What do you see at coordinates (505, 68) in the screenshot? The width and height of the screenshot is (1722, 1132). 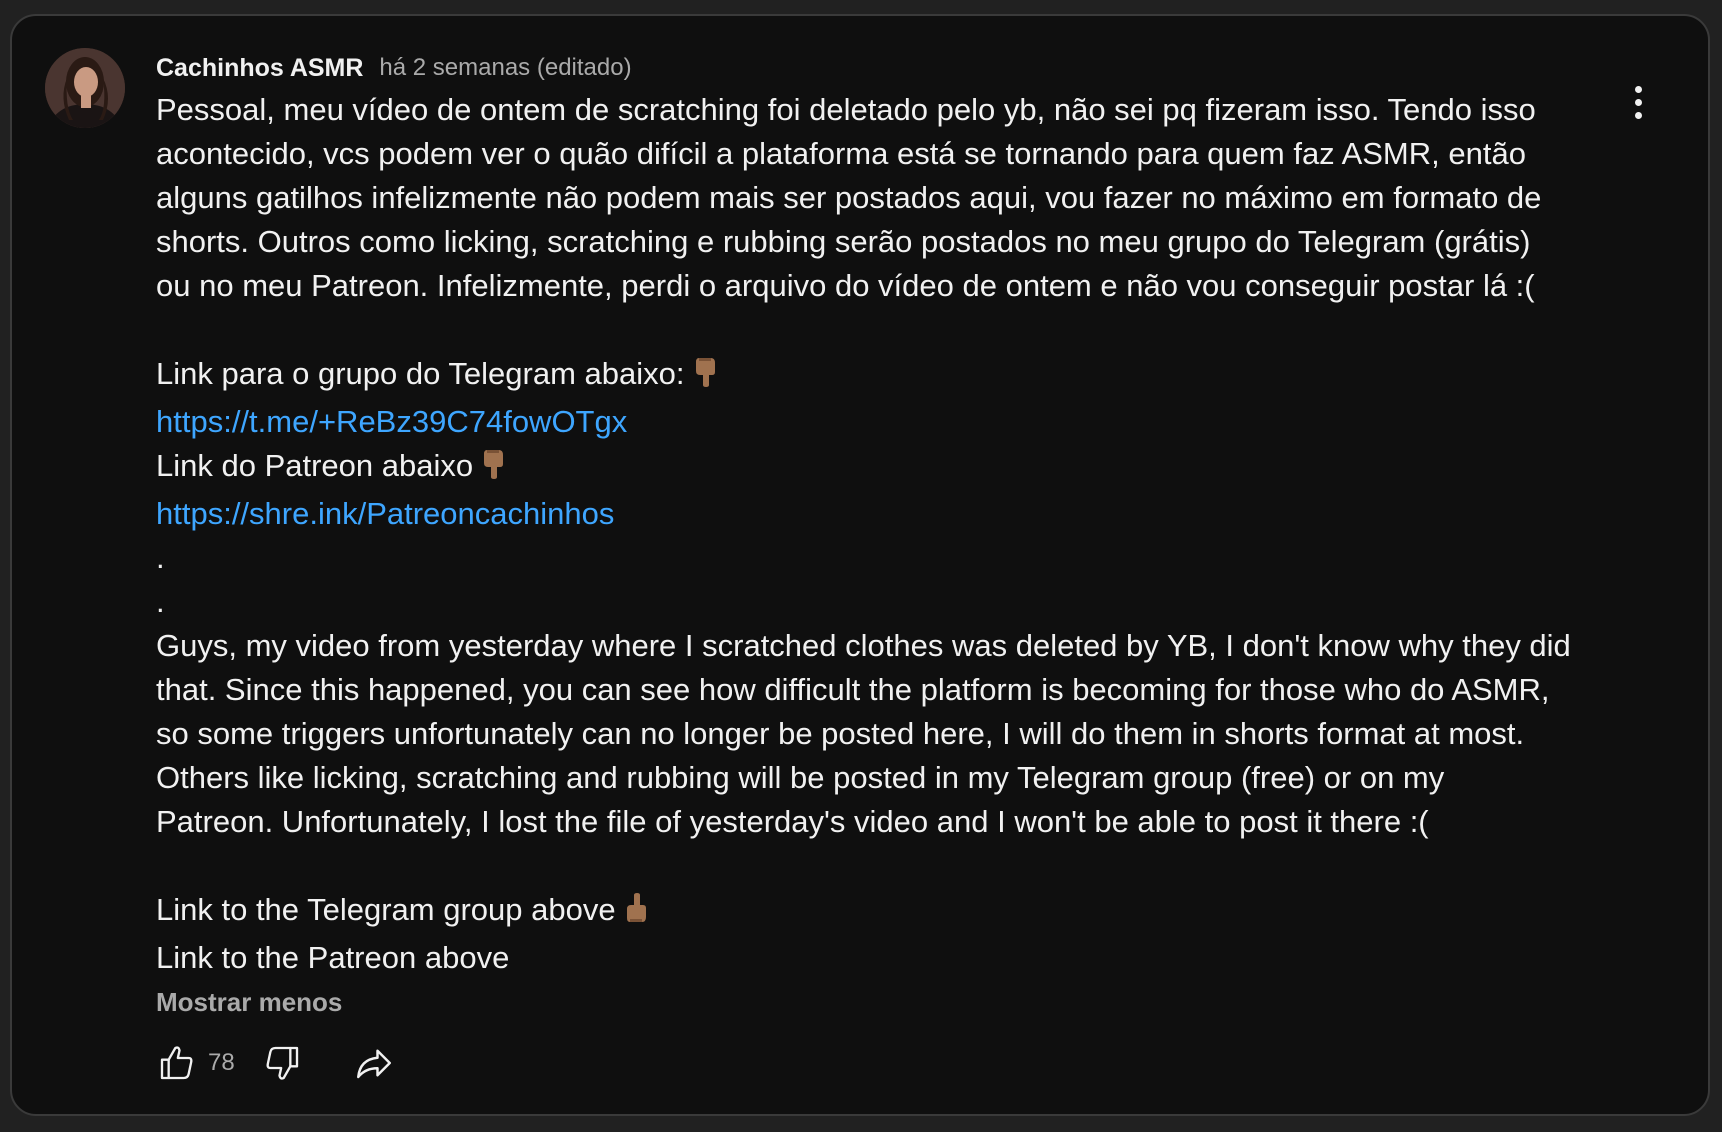 I see `comment-timestamp: há 2 semanas (editado)` at bounding box center [505, 68].